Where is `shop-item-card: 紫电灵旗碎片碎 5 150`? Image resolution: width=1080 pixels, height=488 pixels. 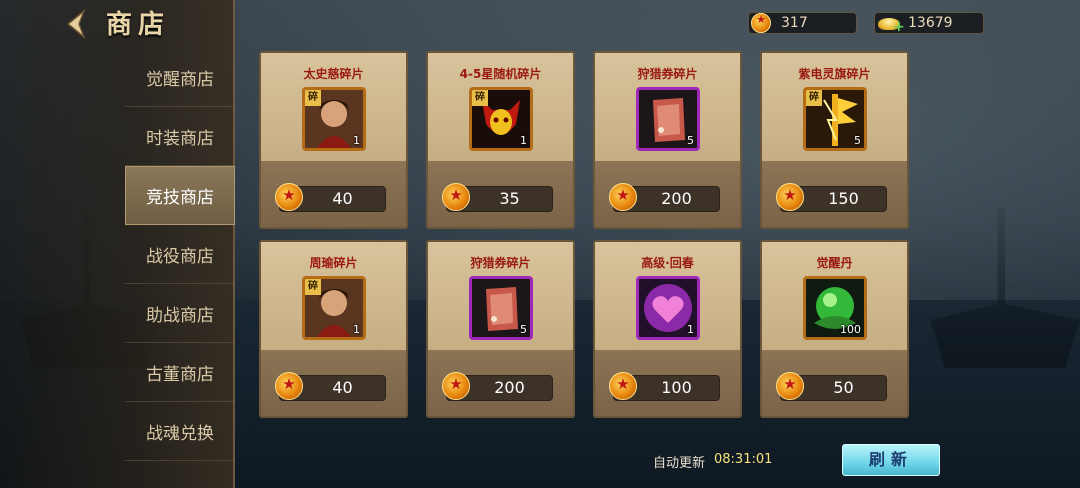
shop-item-card: 紫电灵旗碎片碎 5 150 is located at coordinates (834, 140).